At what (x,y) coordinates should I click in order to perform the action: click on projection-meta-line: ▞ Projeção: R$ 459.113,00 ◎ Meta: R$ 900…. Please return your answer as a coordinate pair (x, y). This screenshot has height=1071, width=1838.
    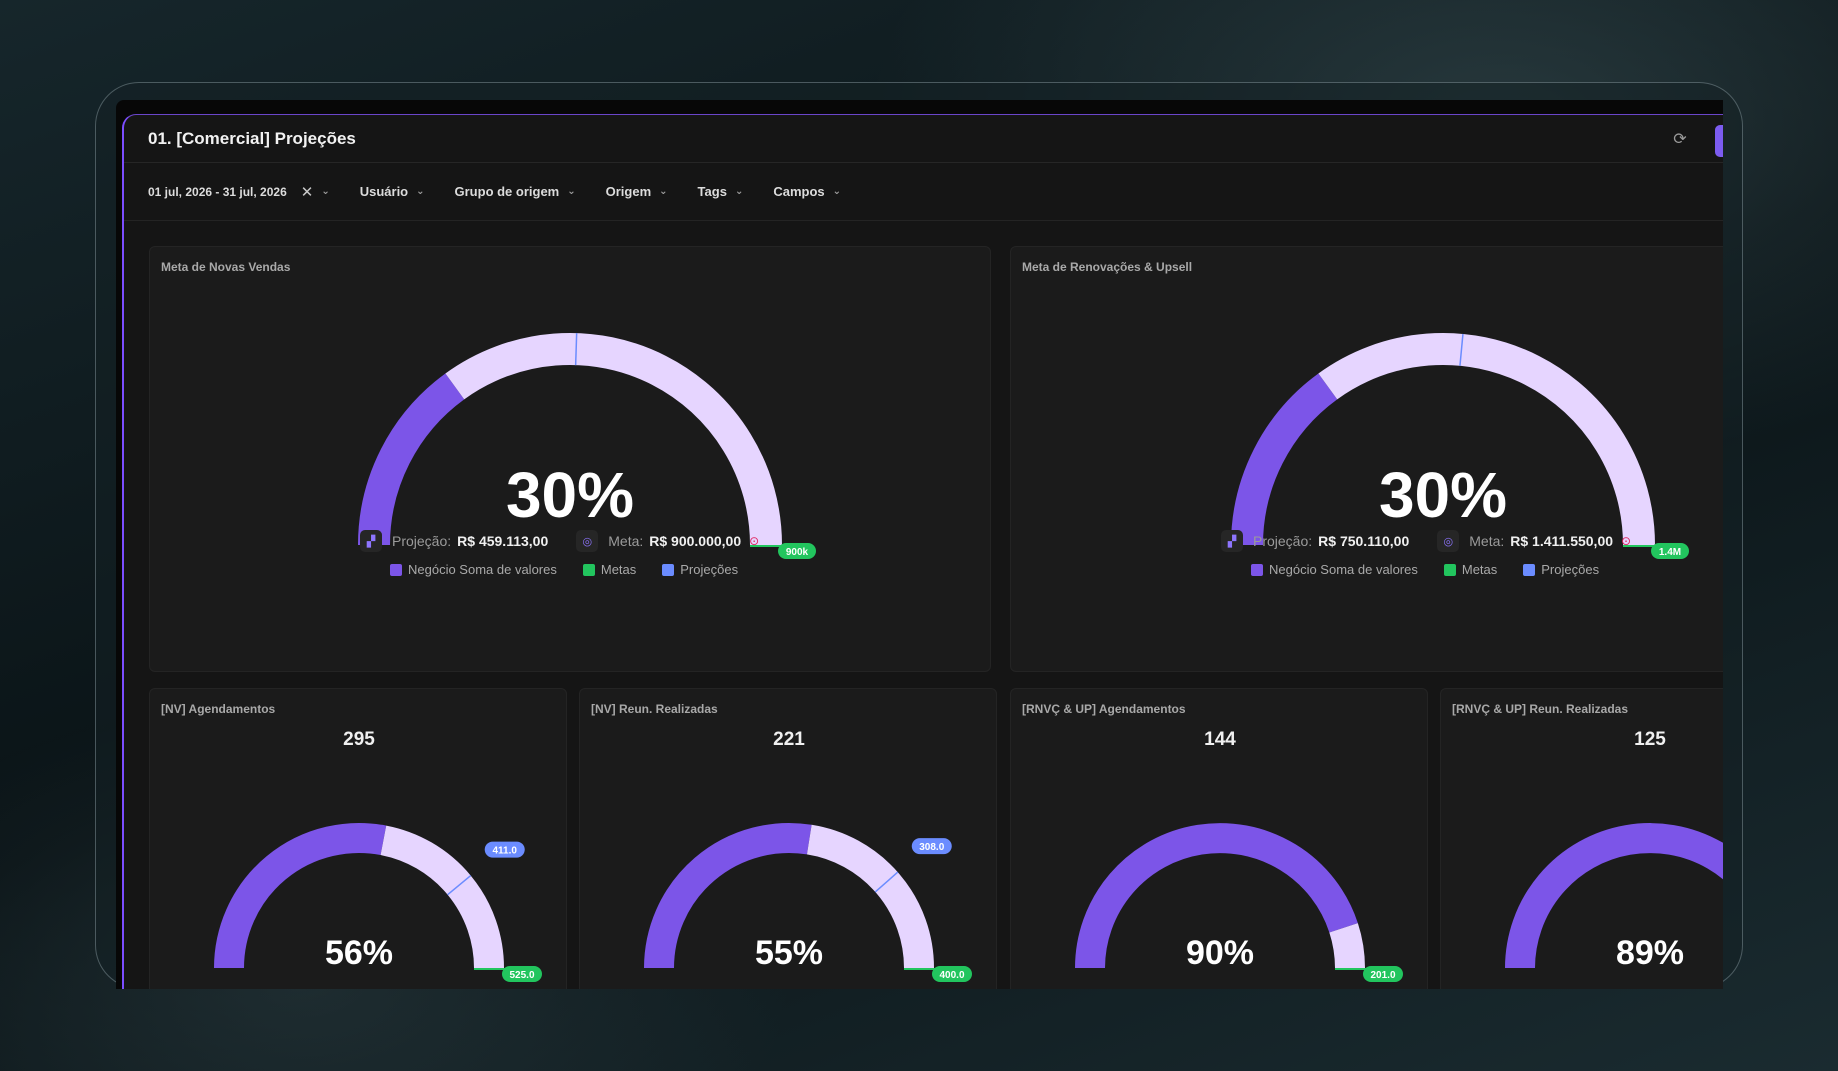
    Looking at the image, I should click on (559, 541).